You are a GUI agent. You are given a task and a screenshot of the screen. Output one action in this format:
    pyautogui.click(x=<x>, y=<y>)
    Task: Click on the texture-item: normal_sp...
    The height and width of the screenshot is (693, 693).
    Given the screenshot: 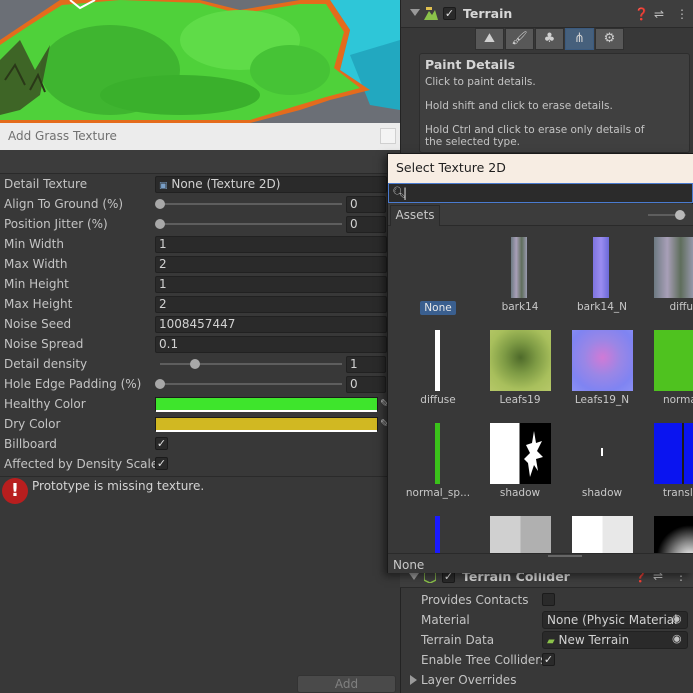 What is the action you would take?
    pyautogui.click(x=437, y=463)
    